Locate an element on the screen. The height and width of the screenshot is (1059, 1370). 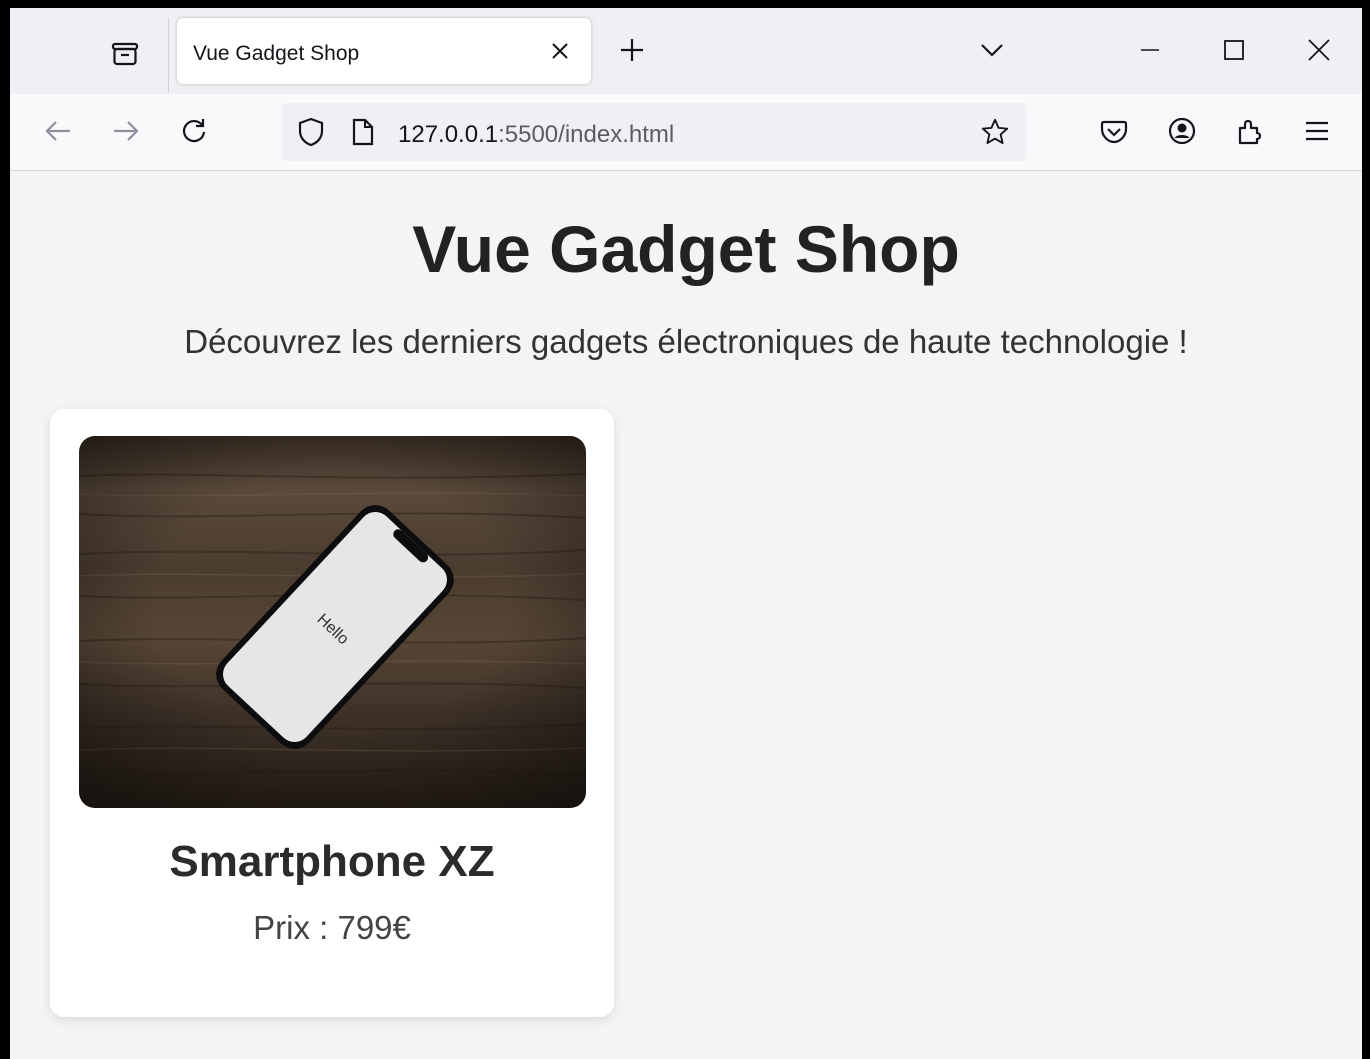
tab-title: Vue Gadget Shop is located at coordinates (276, 53).